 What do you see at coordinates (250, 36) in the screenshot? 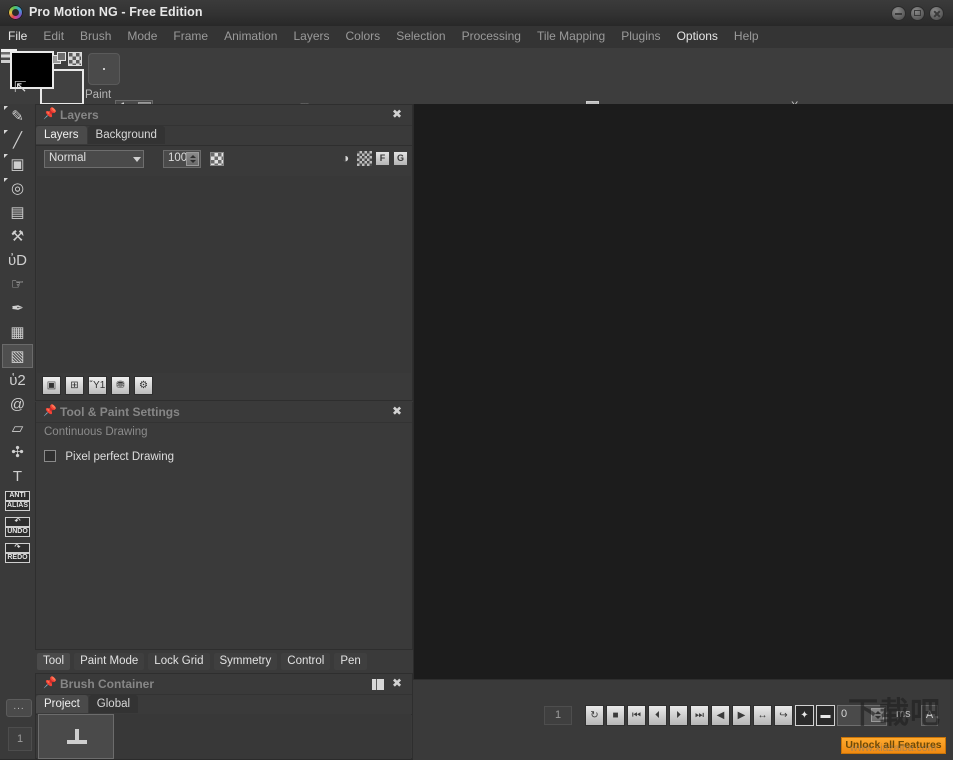
I see `menu-item-animation: Animation` at bounding box center [250, 36].